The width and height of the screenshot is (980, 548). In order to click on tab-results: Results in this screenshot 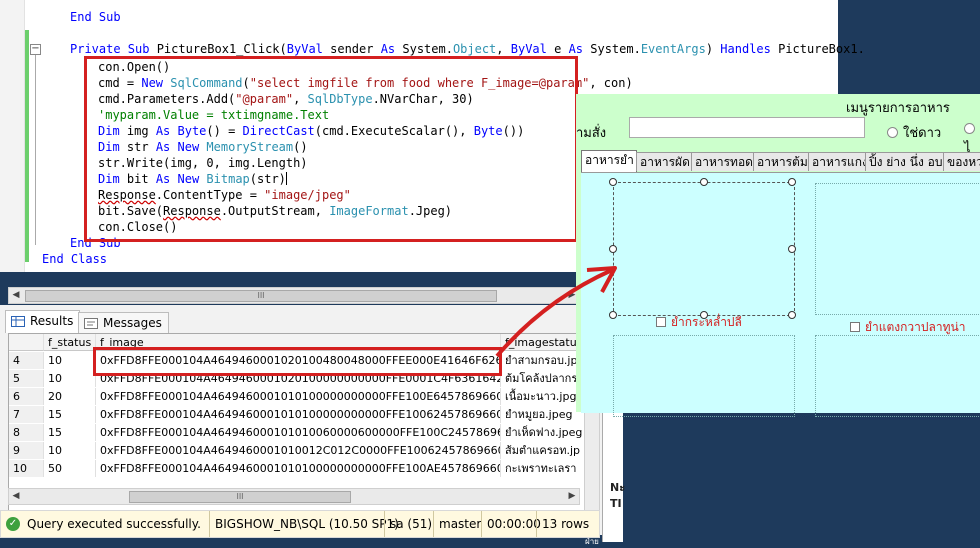, I will do `click(43, 321)`.